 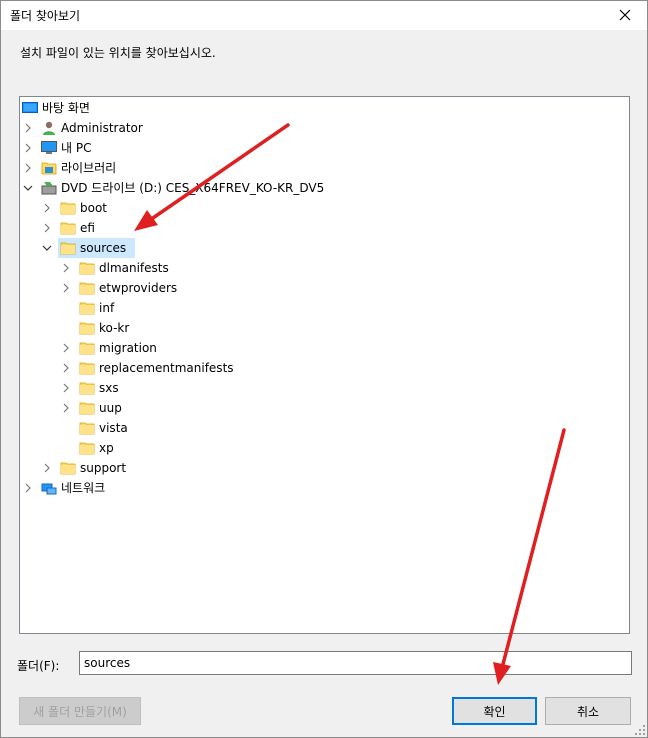 I want to click on tree-item: sxs, so click(x=324, y=388).